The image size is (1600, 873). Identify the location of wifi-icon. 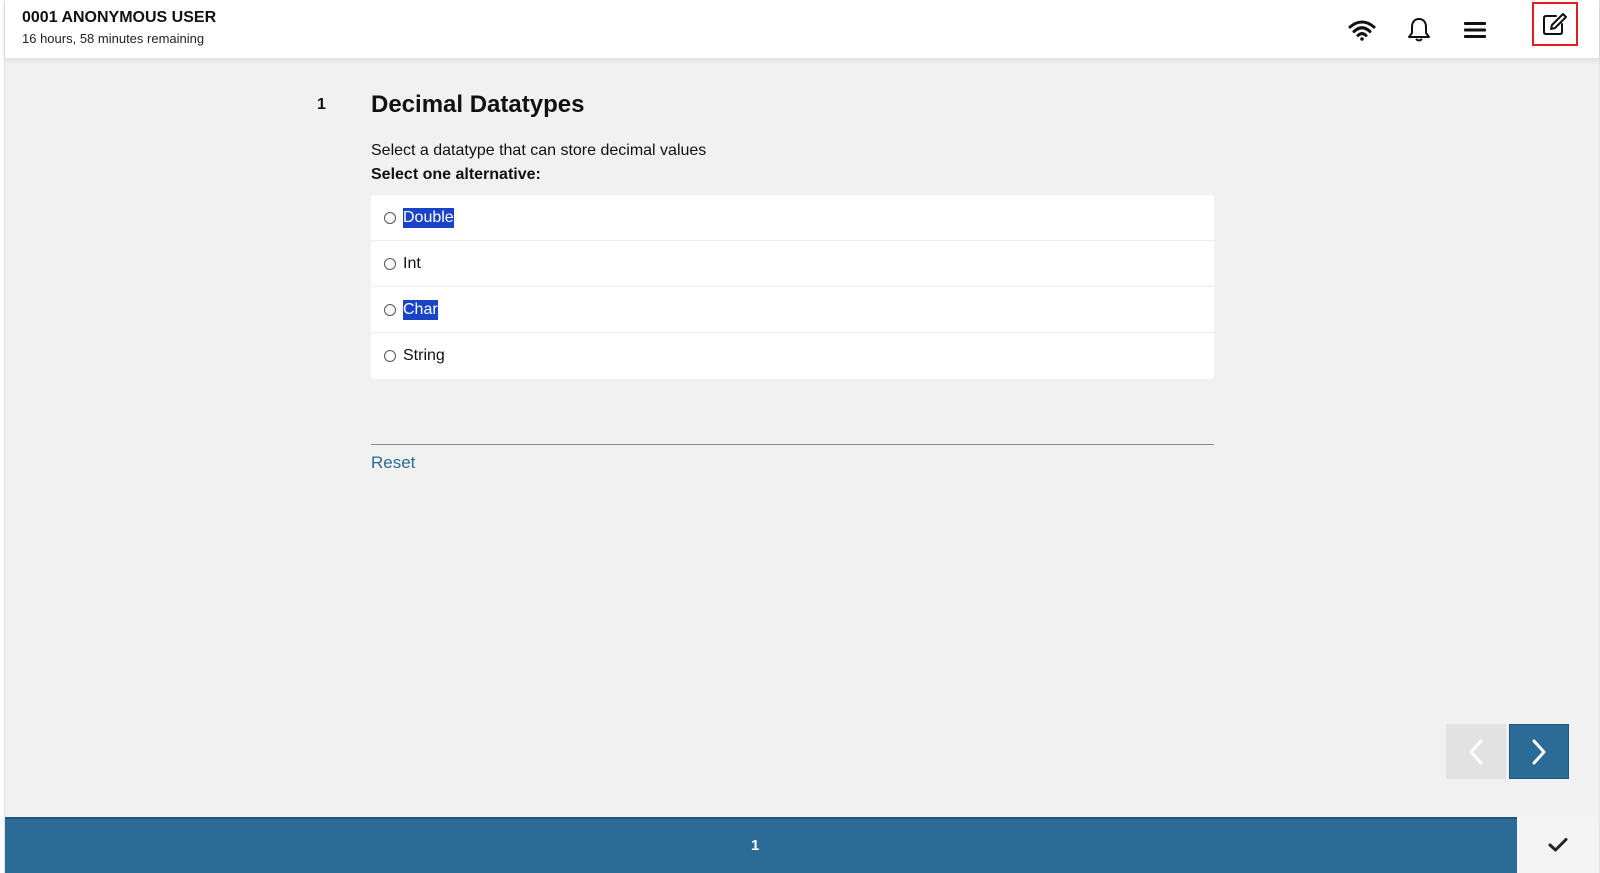
(1362, 30).